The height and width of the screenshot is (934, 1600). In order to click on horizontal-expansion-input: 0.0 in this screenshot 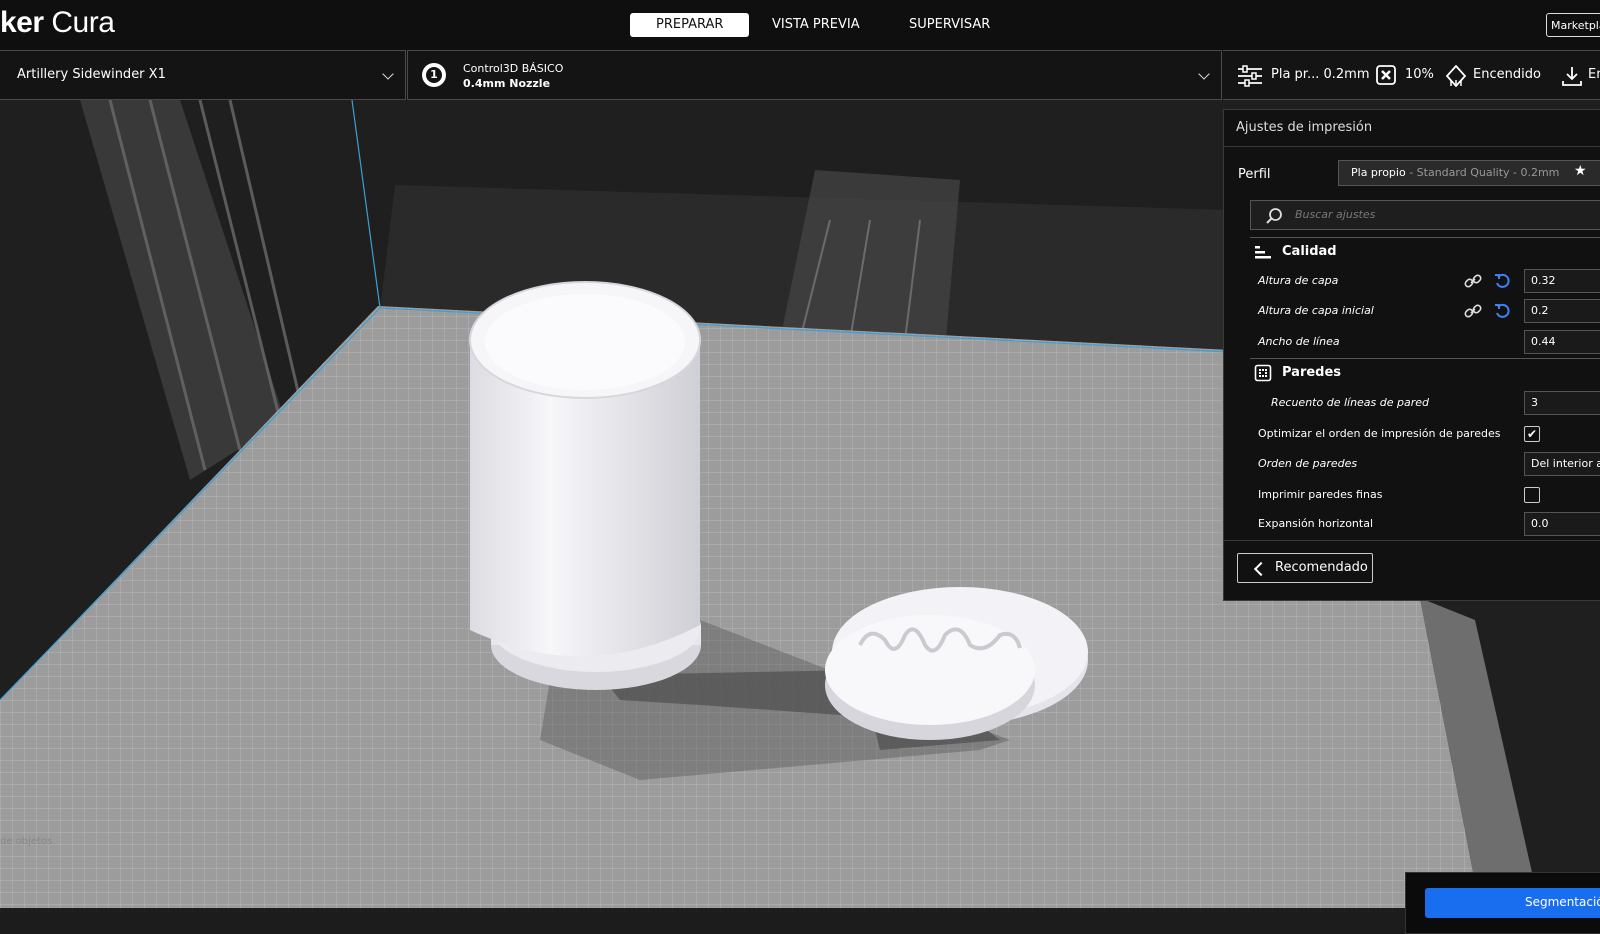, I will do `click(1562, 524)`.